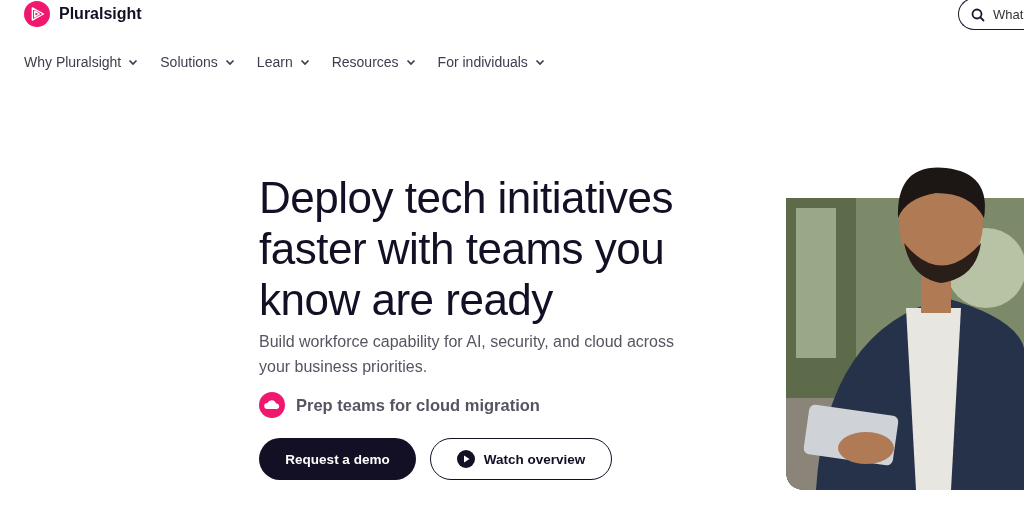 The height and width of the screenshot is (532, 1024). Describe the element at coordinates (197, 62) in the screenshot. I see `nav-menu-item: Solutions` at that location.